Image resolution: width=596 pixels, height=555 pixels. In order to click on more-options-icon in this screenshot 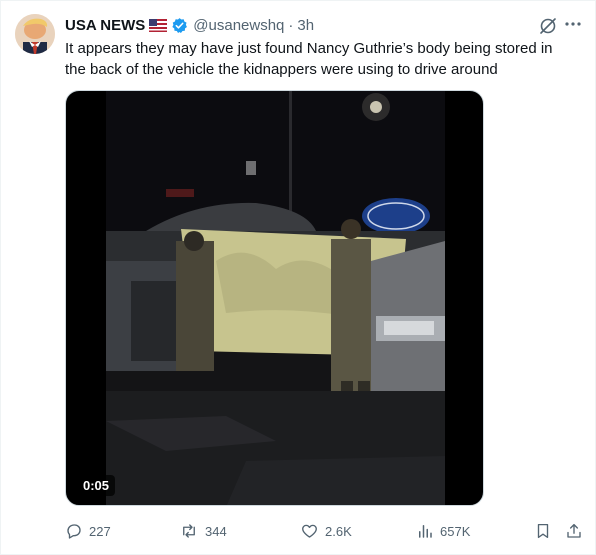, I will do `click(573, 24)`.